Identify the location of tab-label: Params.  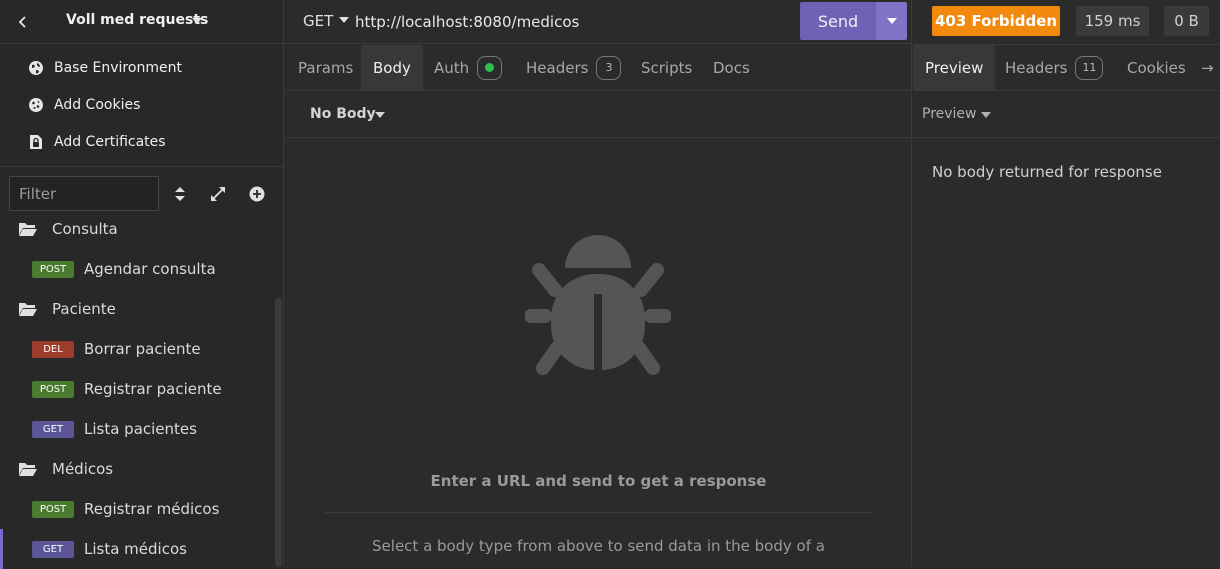
(326, 67).